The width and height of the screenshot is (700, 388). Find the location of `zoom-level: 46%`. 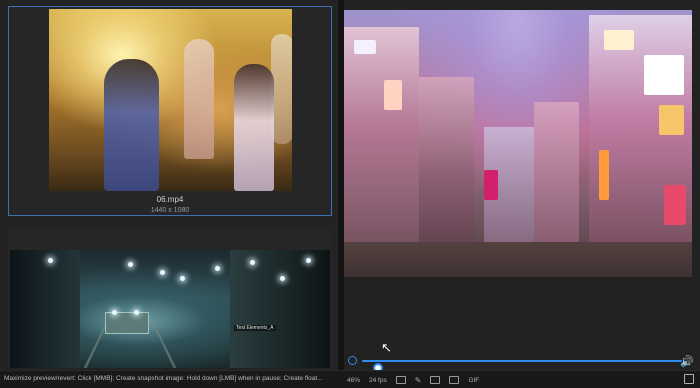

zoom-level: 46% is located at coordinates (353, 380).